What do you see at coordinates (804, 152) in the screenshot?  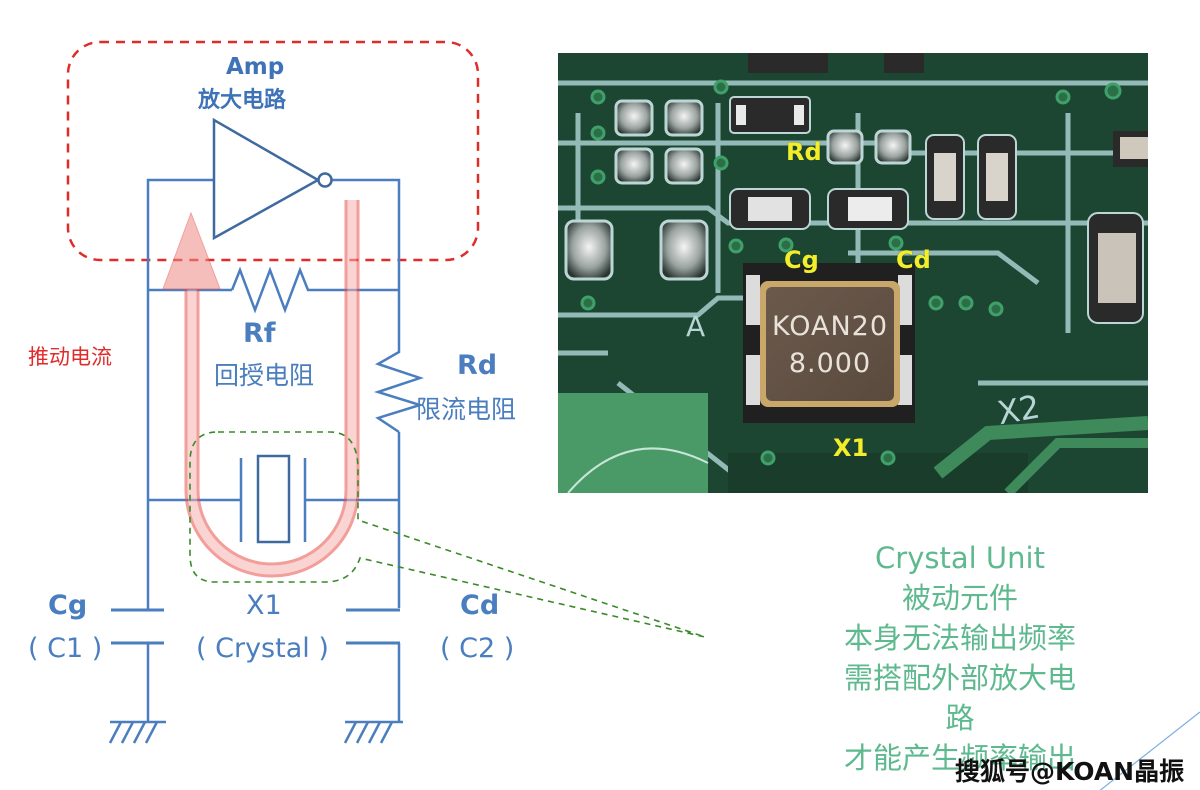 I see `pcb-label-rd: Rd` at bounding box center [804, 152].